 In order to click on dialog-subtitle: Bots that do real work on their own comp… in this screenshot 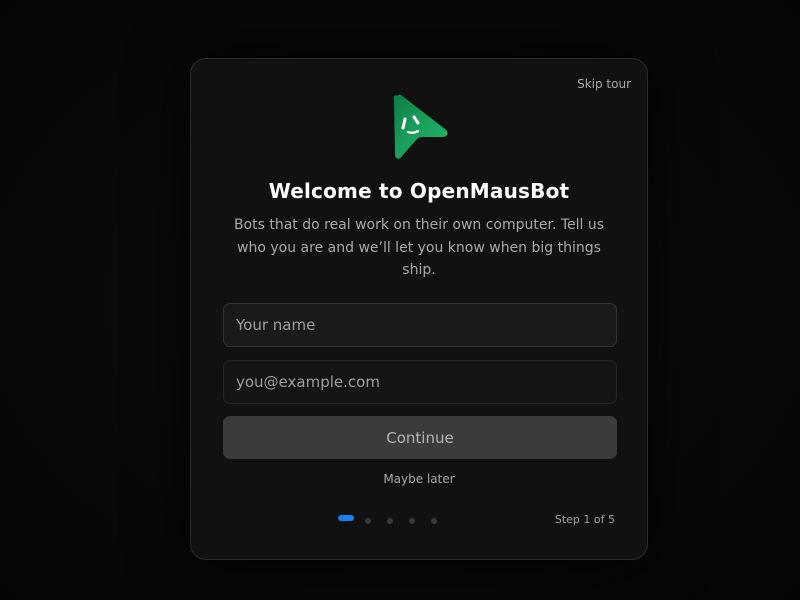, I will do `click(419, 247)`.